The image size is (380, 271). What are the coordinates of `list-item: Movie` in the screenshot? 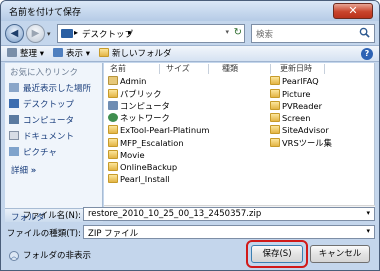 It's located at (126, 155).